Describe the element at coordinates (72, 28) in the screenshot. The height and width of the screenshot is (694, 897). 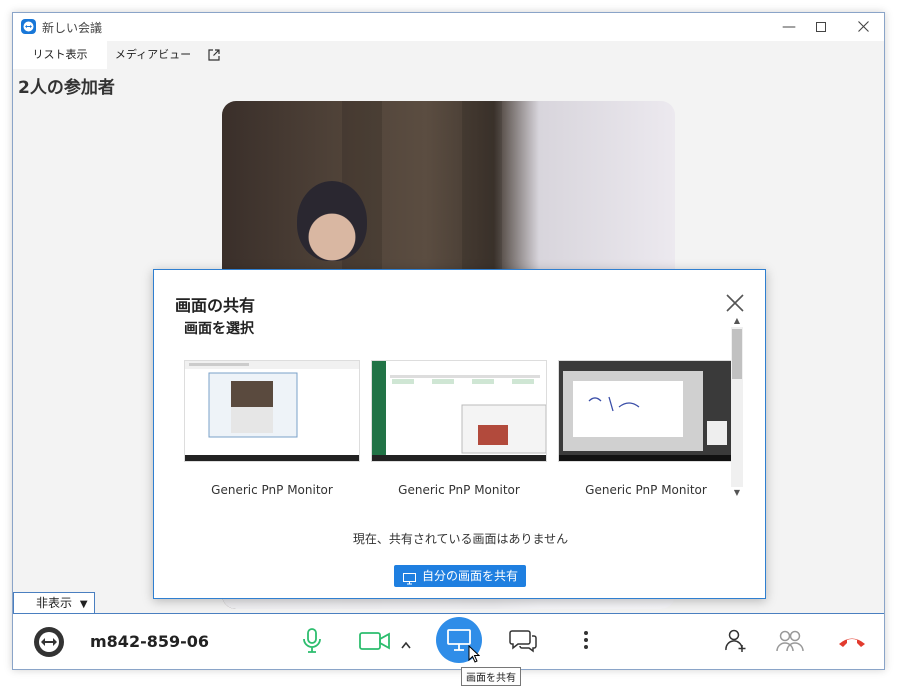
I see `window-title: 新しい会議` at that location.